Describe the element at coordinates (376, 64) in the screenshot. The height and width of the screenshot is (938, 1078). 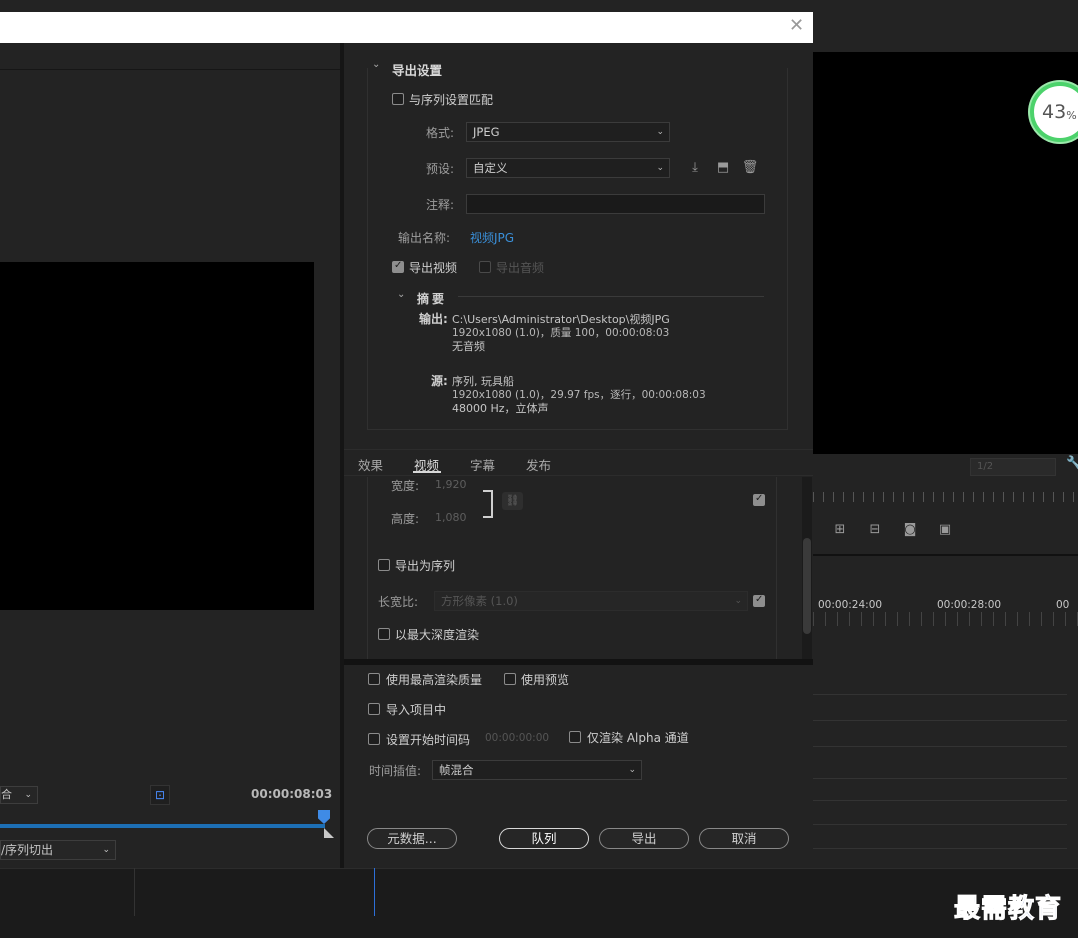
I see `collapse-chevron-icon: ⌄` at that location.